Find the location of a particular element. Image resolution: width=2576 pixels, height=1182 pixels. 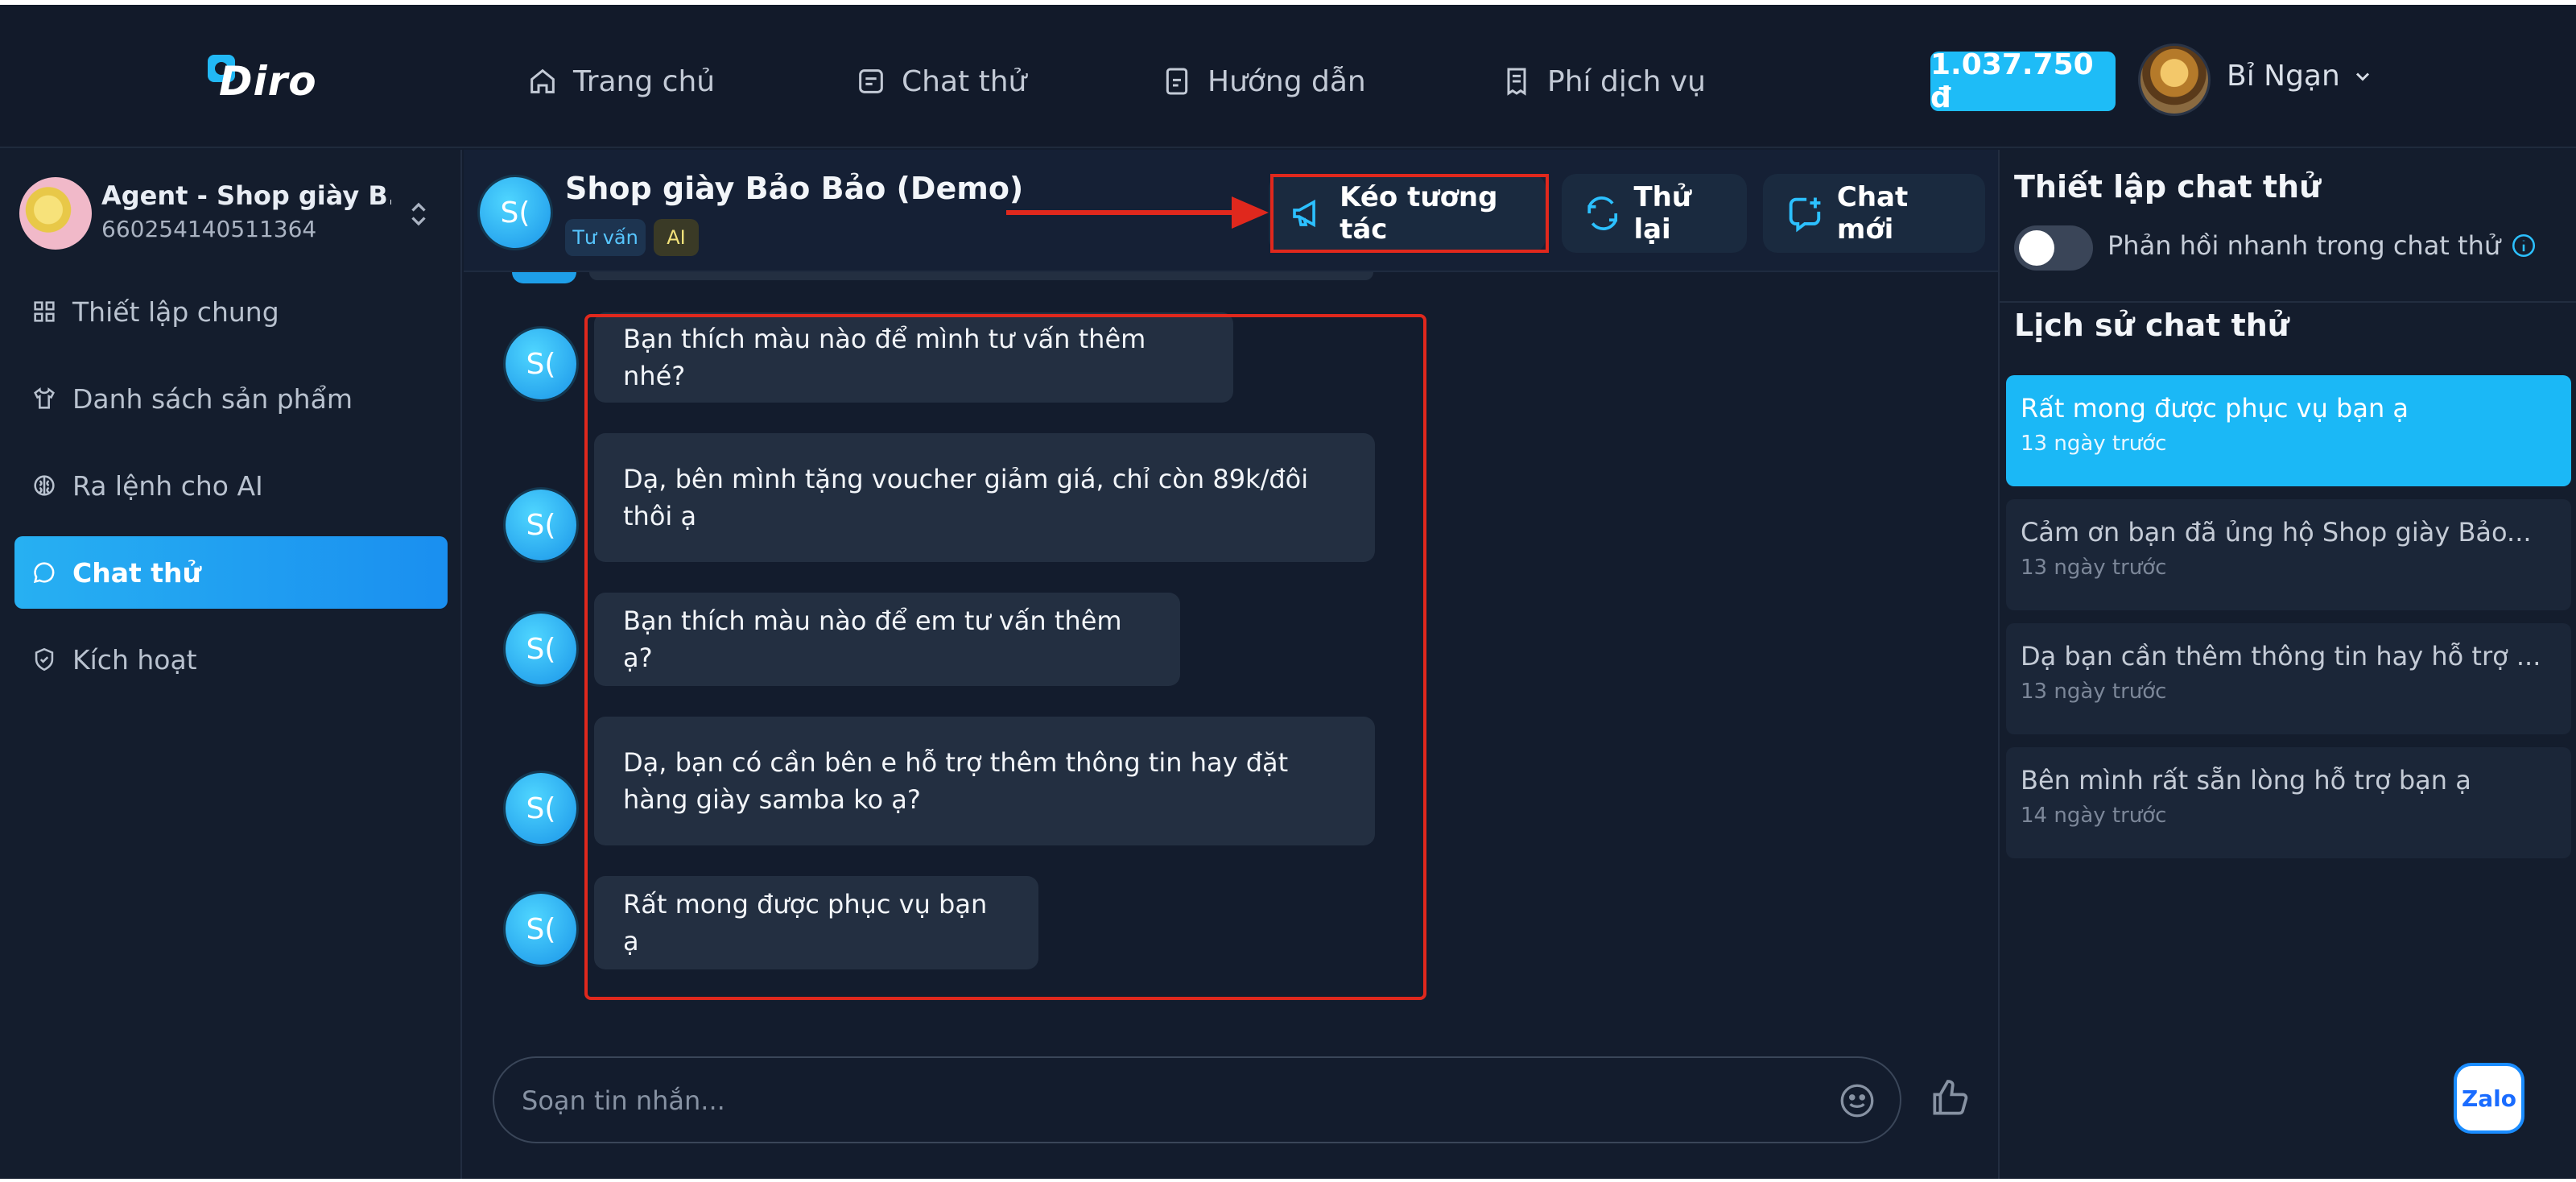

sidebar-item-products: Danh sách sản phẩm is located at coordinates (231, 399).